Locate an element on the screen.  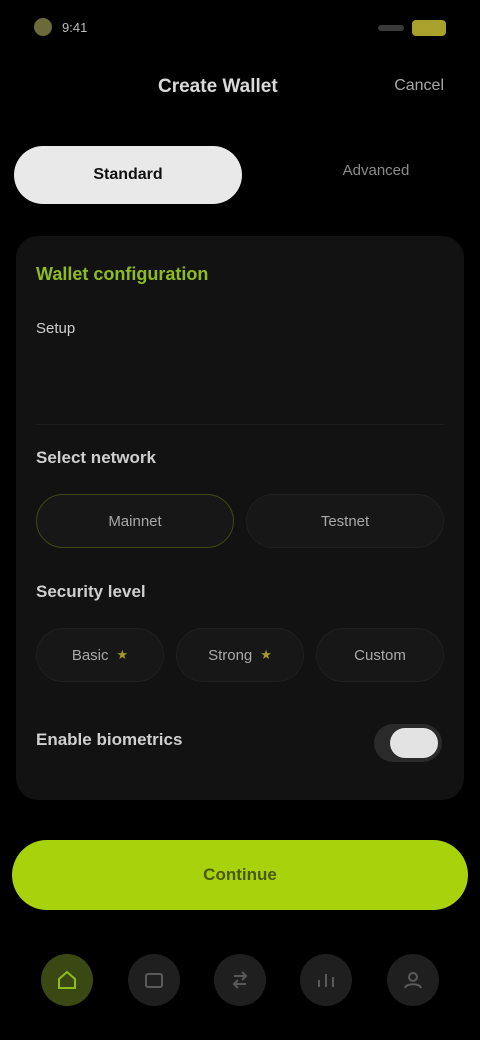
network-option-mainnet: Mainnet is located at coordinates (135, 521).